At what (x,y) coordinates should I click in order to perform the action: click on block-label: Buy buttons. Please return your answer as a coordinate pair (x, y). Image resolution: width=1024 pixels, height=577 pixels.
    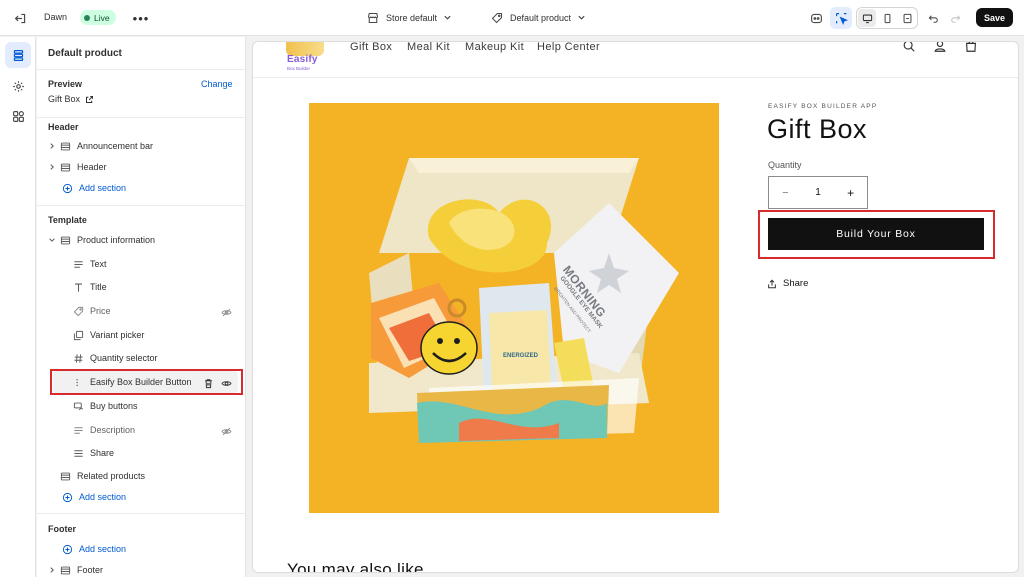
    Looking at the image, I should click on (114, 406).